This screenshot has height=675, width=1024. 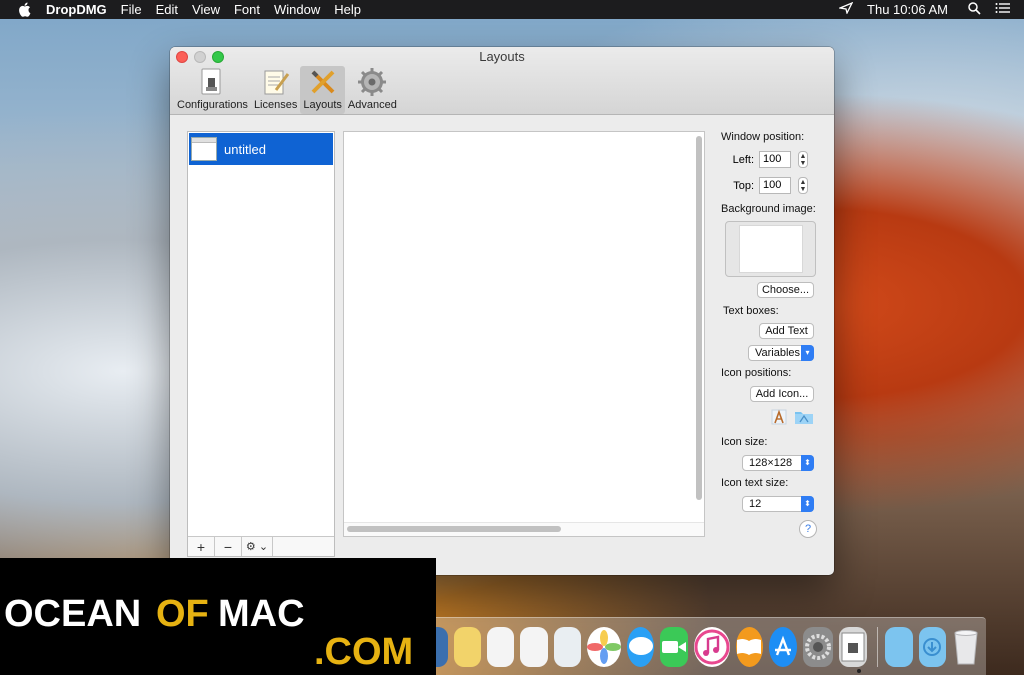 What do you see at coordinates (749, 646) in the screenshot?
I see `dock-ibooks-icon` at bounding box center [749, 646].